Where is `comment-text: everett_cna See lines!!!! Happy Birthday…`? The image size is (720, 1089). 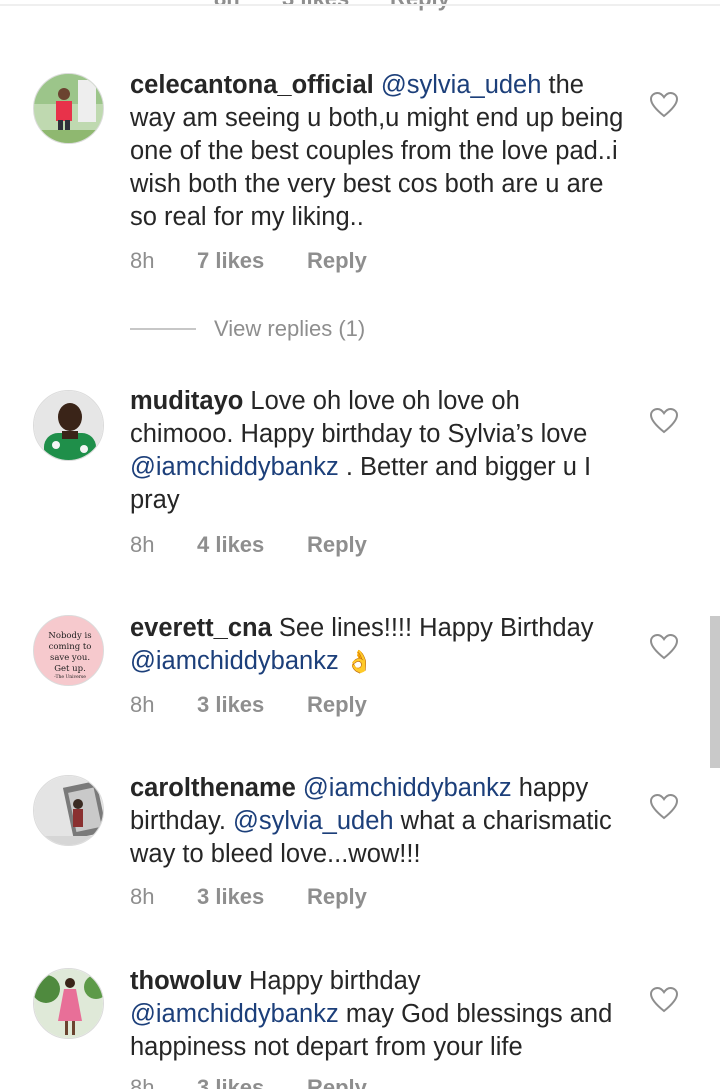
comment-text: everett_cna See lines!!!! Happy Birthday… is located at coordinates (380, 645).